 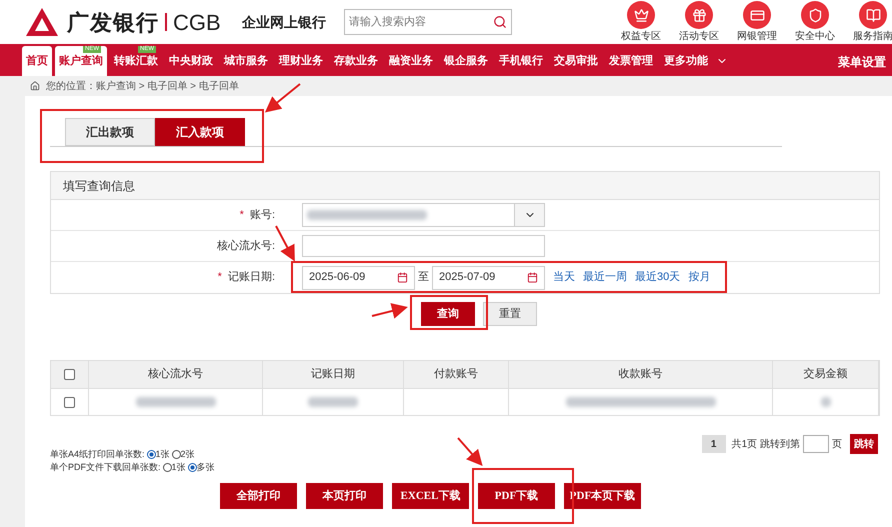 What do you see at coordinates (837, 445) in the screenshot?
I see `page-unit: 页` at bounding box center [837, 445].